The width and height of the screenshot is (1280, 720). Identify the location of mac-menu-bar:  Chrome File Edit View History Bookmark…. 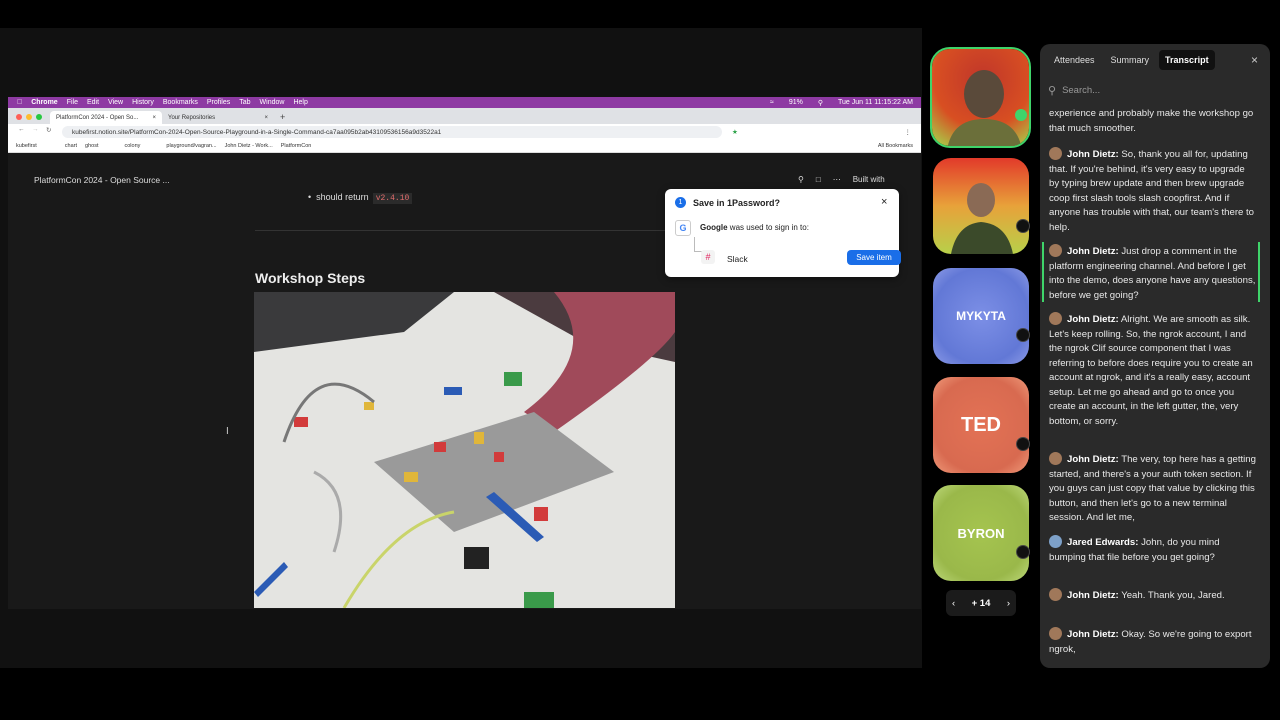
(464, 102).